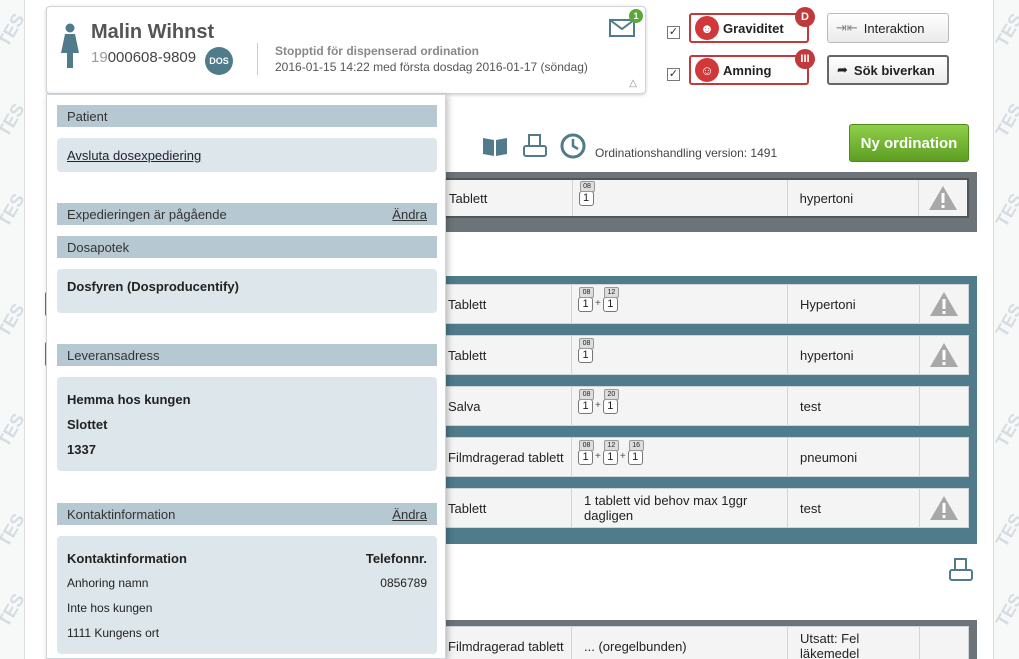  What do you see at coordinates (680, 643) in the screenshot?
I see `dose-text-cell: ... (oregelbunden)` at bounding box center [680, 643].